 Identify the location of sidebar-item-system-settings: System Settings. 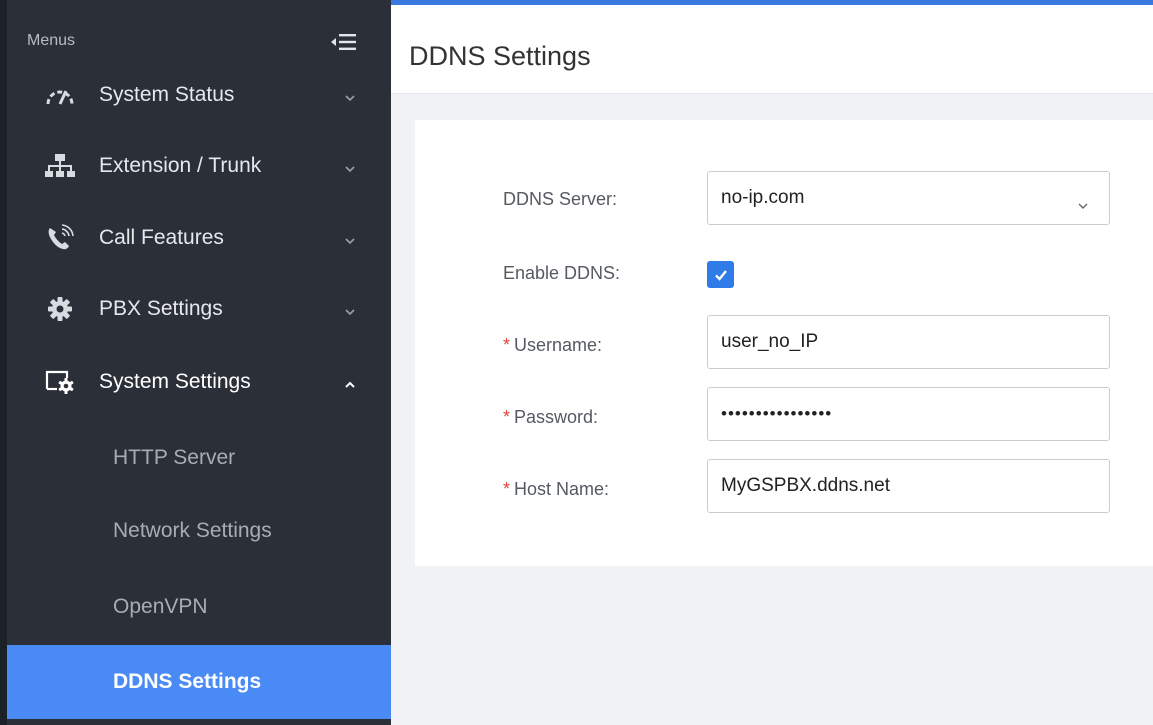
(199, 382).